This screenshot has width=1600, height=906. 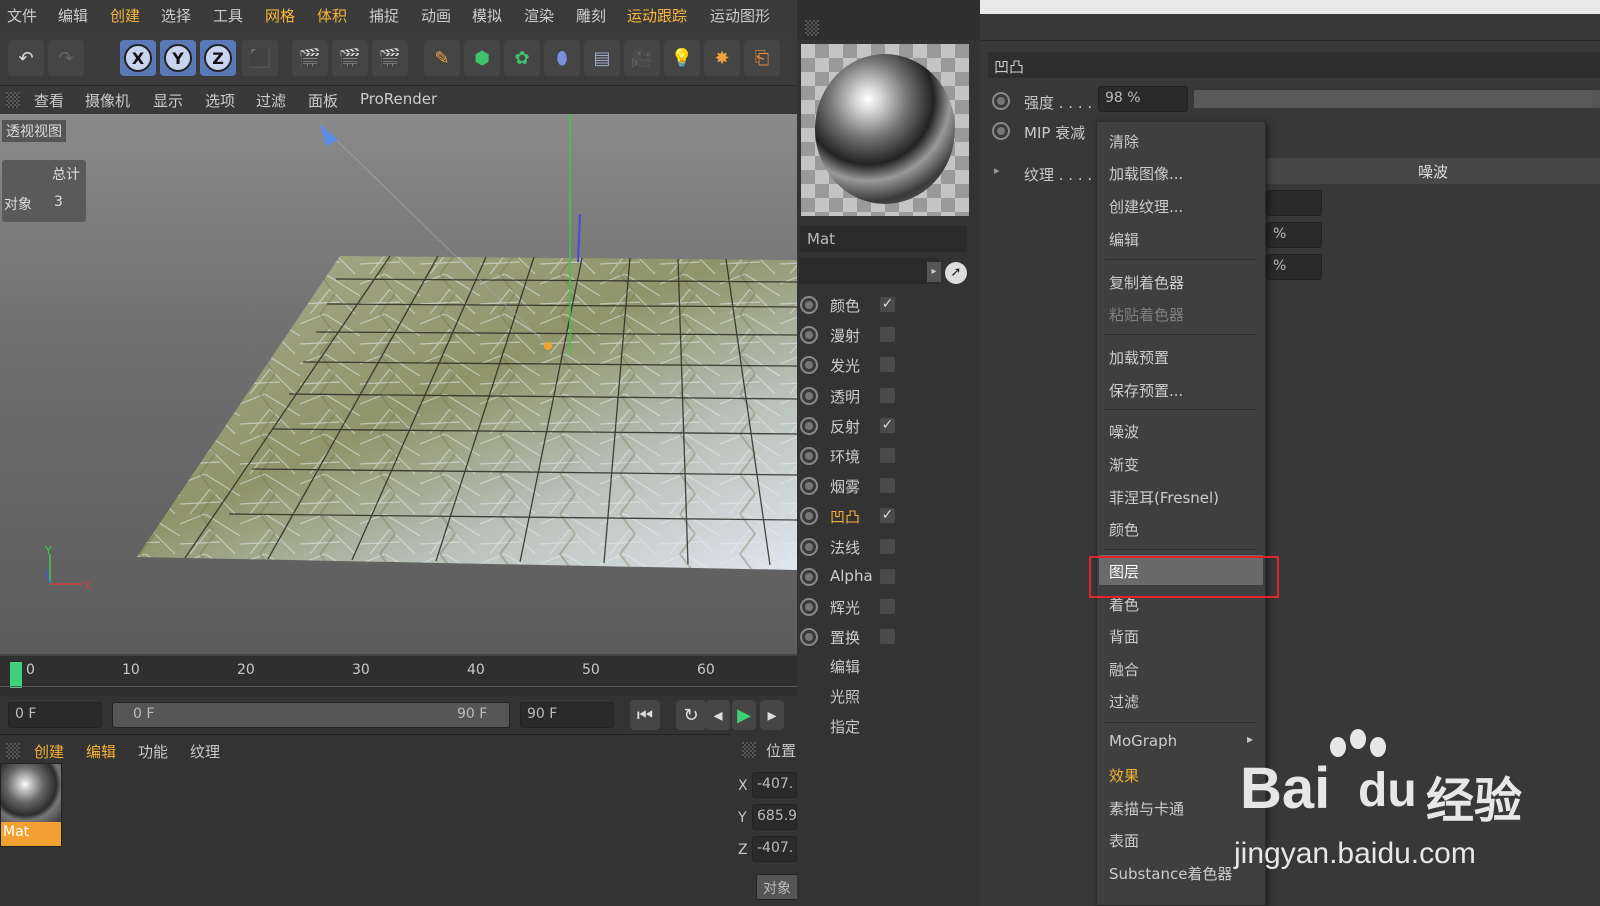 What do you see at coordinates (567, 715) in the screenshot?
I see `end-frame-field: 90 F` at bounding box center [567, 715].